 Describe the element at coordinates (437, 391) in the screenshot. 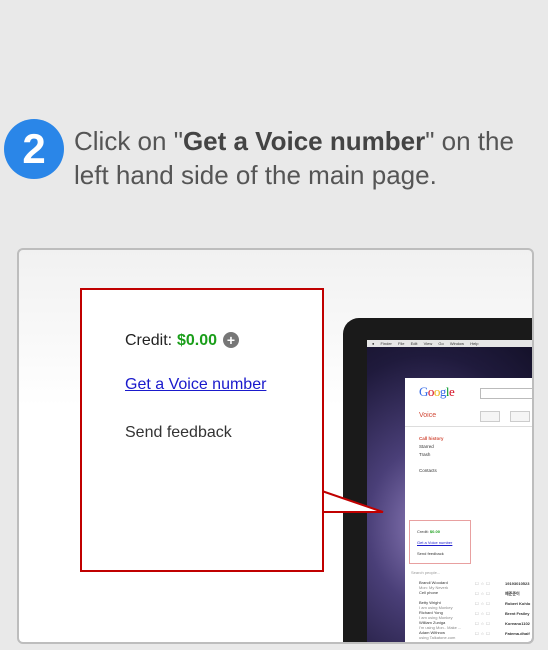

I see `google-logo: Google` at that location.